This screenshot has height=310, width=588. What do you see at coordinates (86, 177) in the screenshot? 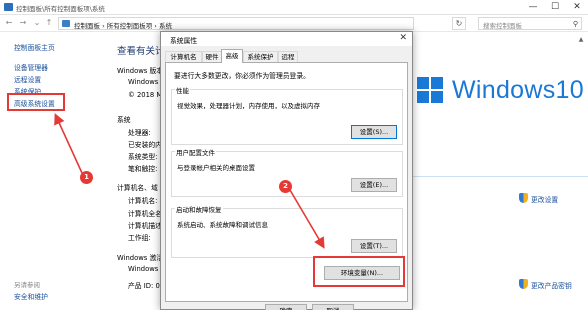
I see `step-1-badge: 1` at bounding box center [86, 177].